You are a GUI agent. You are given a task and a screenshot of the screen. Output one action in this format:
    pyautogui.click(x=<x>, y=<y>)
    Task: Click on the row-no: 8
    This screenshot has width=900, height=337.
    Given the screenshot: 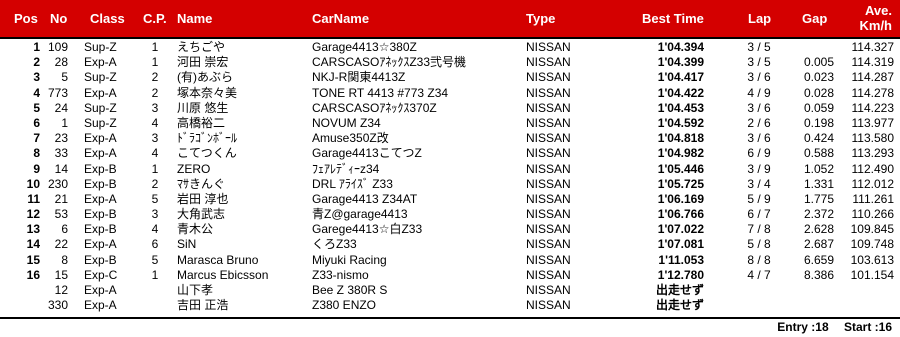 What is the action you would take?
    pyautogui.click(x=64, y=259)
    